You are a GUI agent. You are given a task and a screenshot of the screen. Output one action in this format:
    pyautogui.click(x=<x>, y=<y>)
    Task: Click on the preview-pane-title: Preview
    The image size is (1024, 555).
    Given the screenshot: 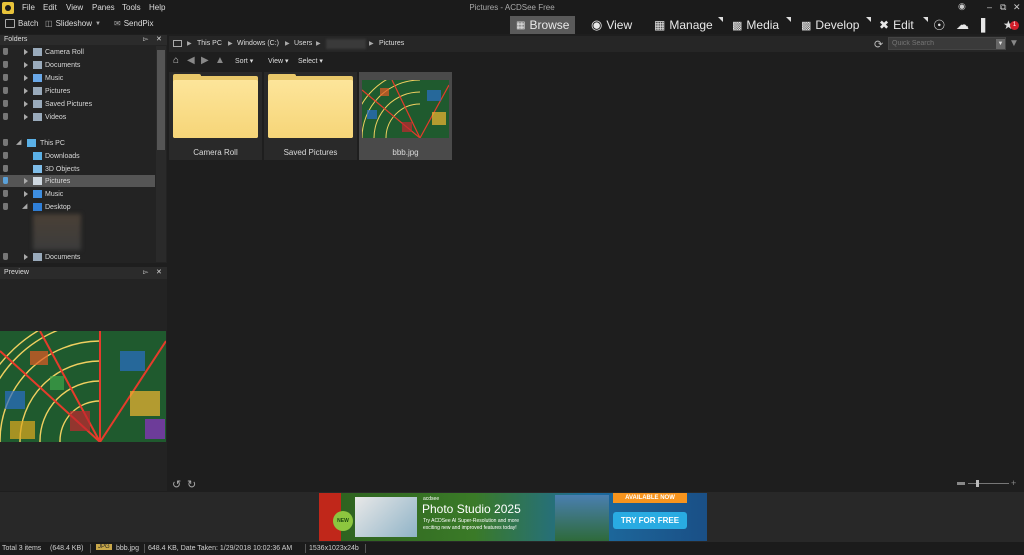 What is the action you would take?
    pyautogui.click(x=16, y=272)
    